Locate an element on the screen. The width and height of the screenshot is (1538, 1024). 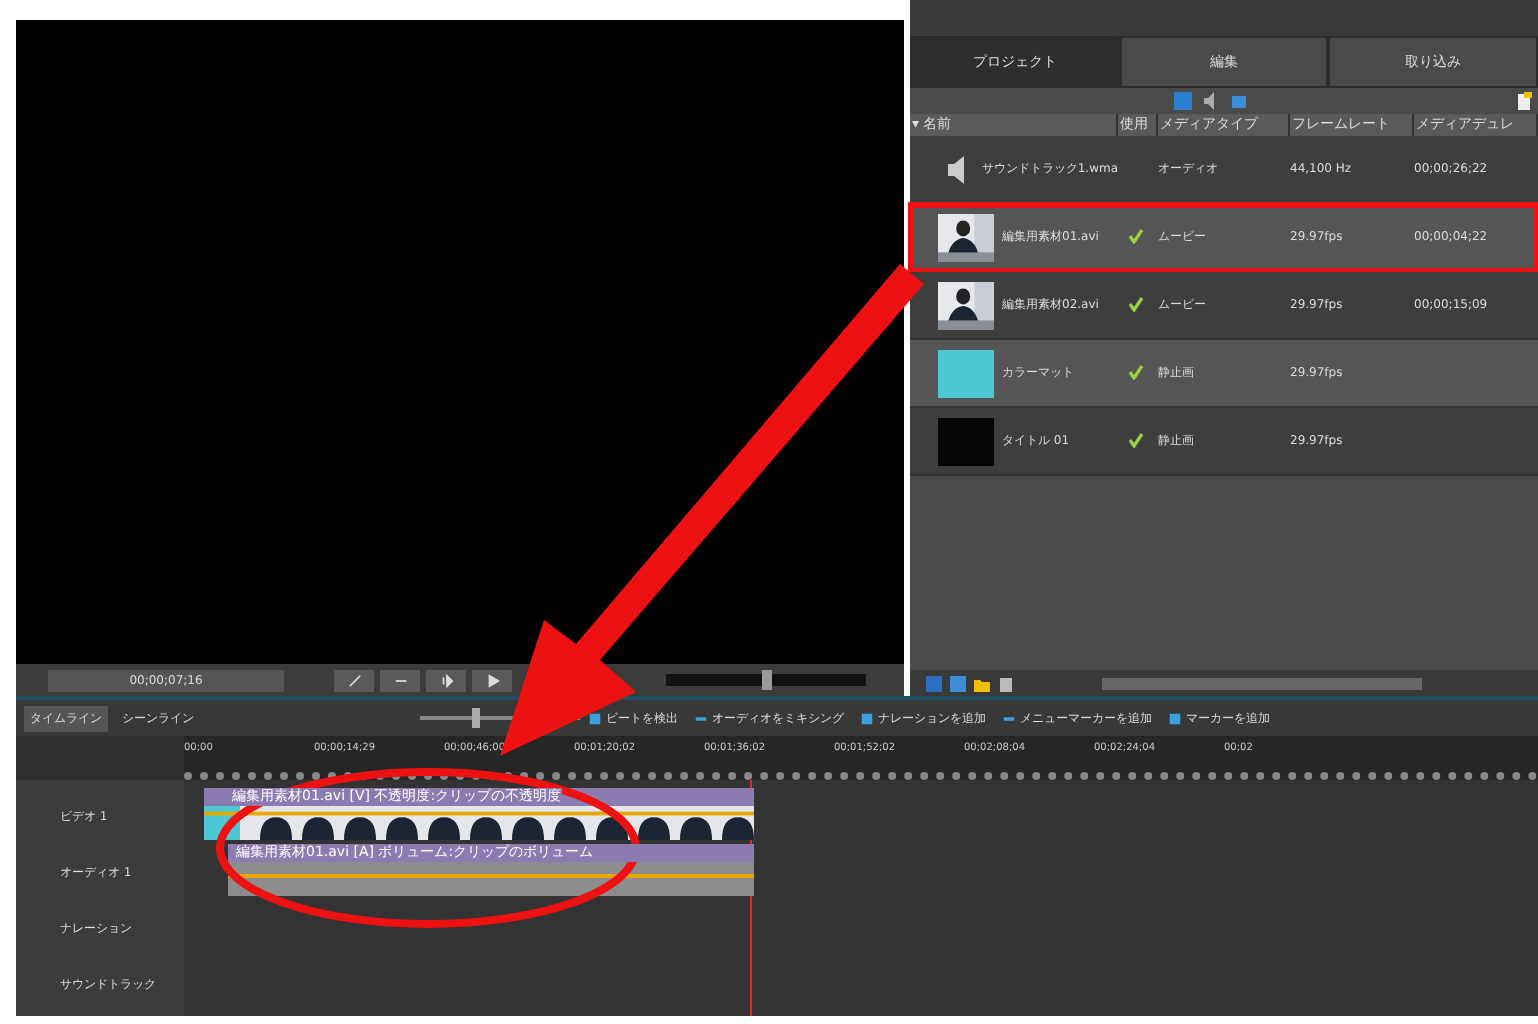
icon-view-icon is located at coordinates (958, 683).